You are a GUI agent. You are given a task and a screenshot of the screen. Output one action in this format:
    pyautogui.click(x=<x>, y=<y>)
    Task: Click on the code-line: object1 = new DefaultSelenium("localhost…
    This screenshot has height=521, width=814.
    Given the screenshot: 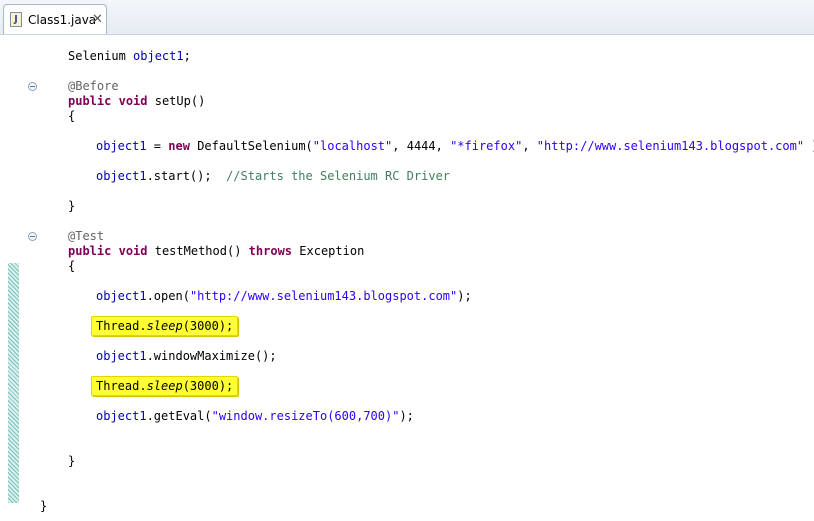 What is the action you would take?
    pyautogui.click(x=455, y=146)
    